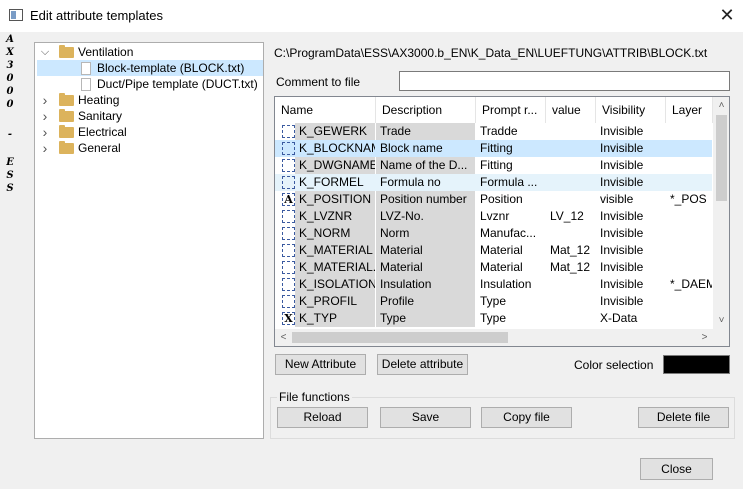 Image resolution: width=743 pixels, height=489 pixels. Describe the element at coordinates (426, 110) in the screenshot. I see `column-header: Description` at that location.